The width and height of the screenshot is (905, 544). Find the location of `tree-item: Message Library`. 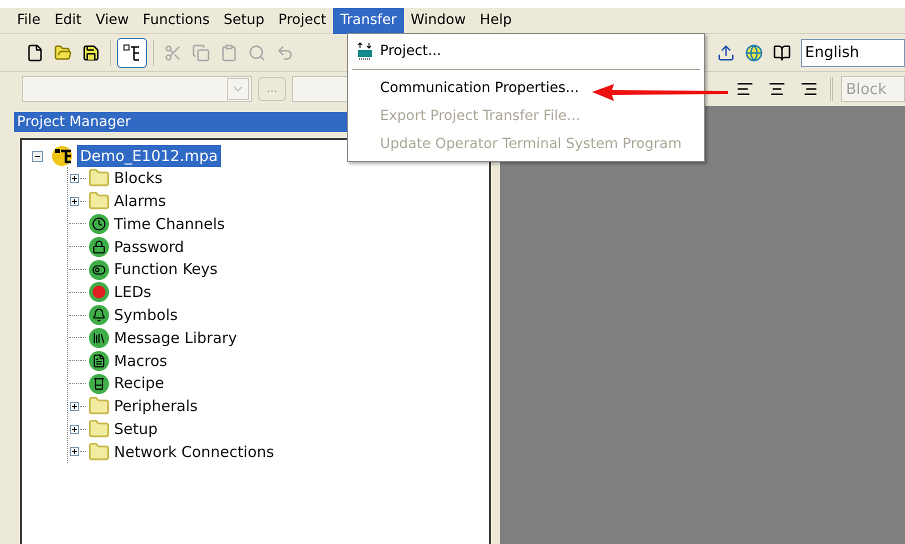

tree-item: Message Library is located at coordinates (175, 338).